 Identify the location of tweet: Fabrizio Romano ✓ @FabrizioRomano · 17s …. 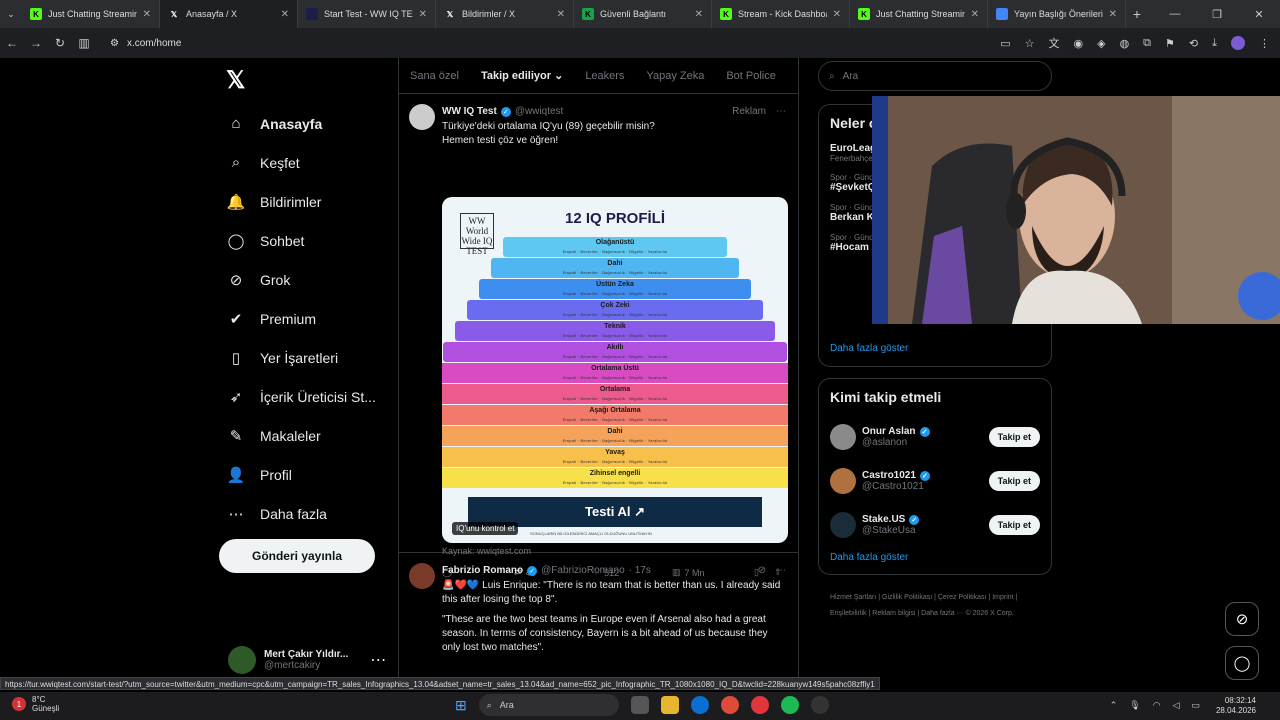
(598, 615).